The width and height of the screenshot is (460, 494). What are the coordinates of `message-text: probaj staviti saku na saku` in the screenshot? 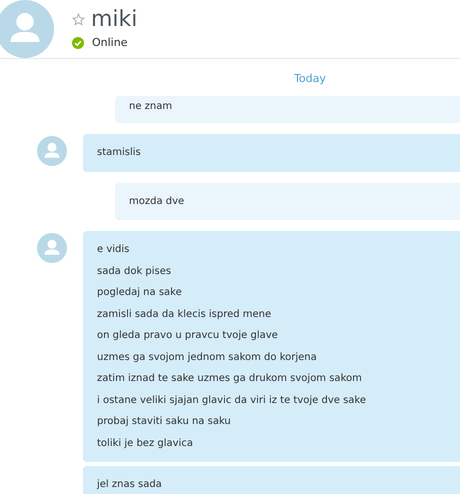 It's located at (164, 422).